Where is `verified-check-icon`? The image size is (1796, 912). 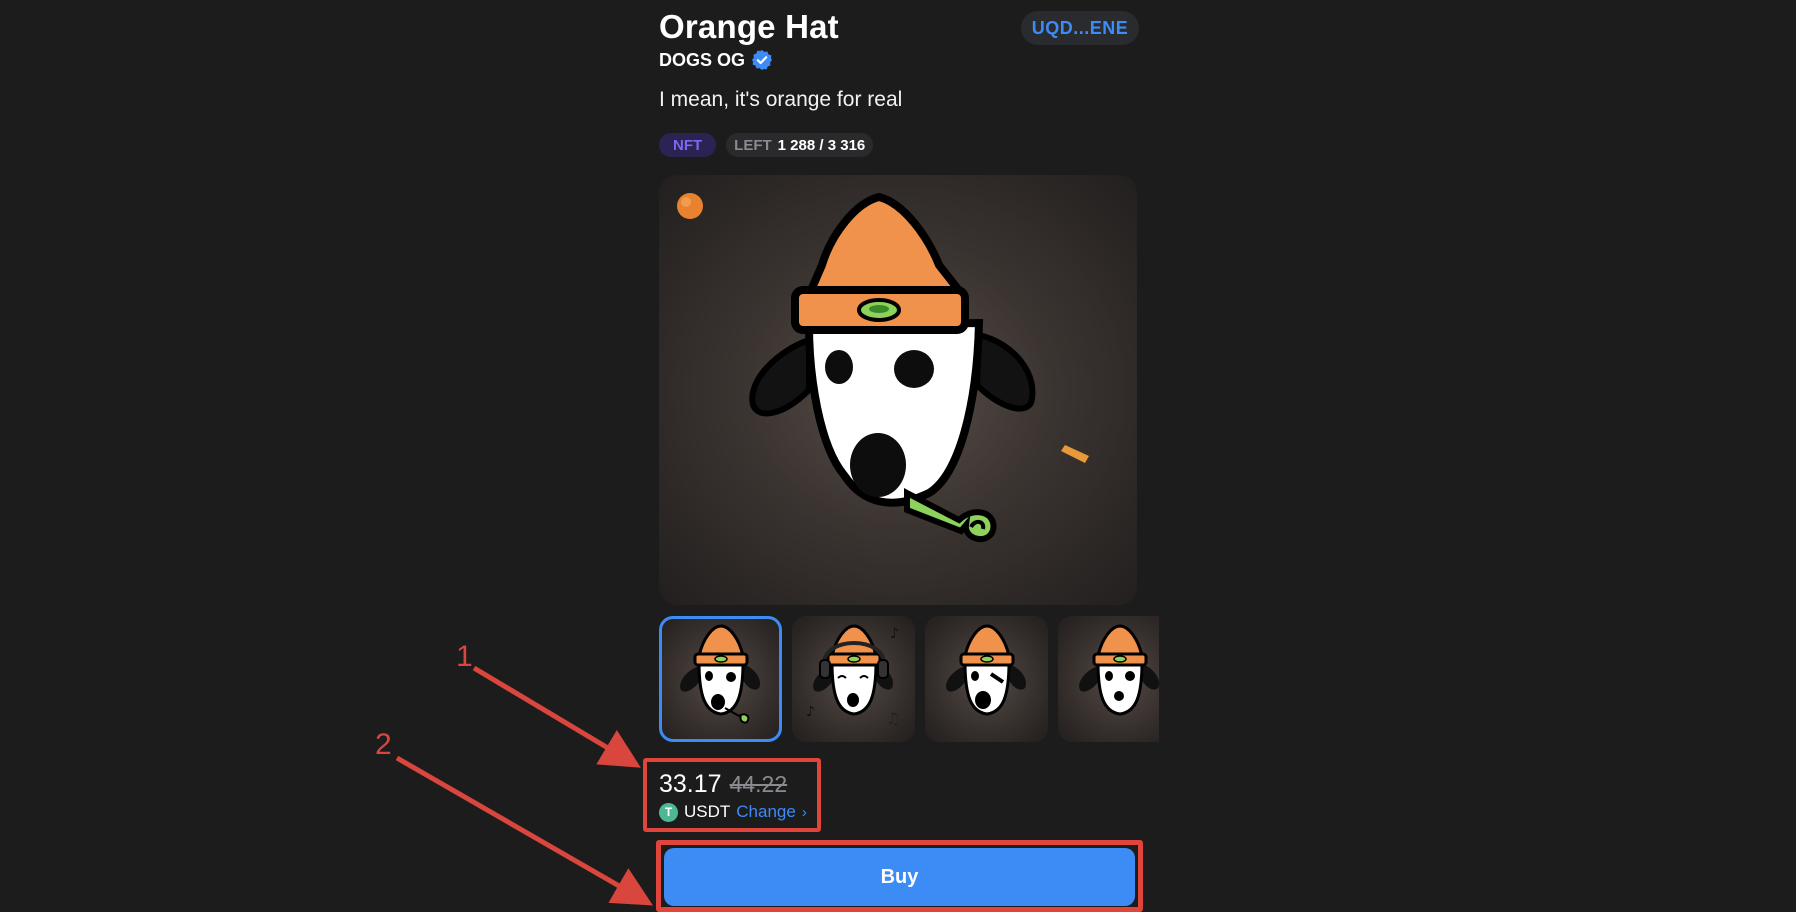
verified-check-icon is located at coordinates (762, 60).